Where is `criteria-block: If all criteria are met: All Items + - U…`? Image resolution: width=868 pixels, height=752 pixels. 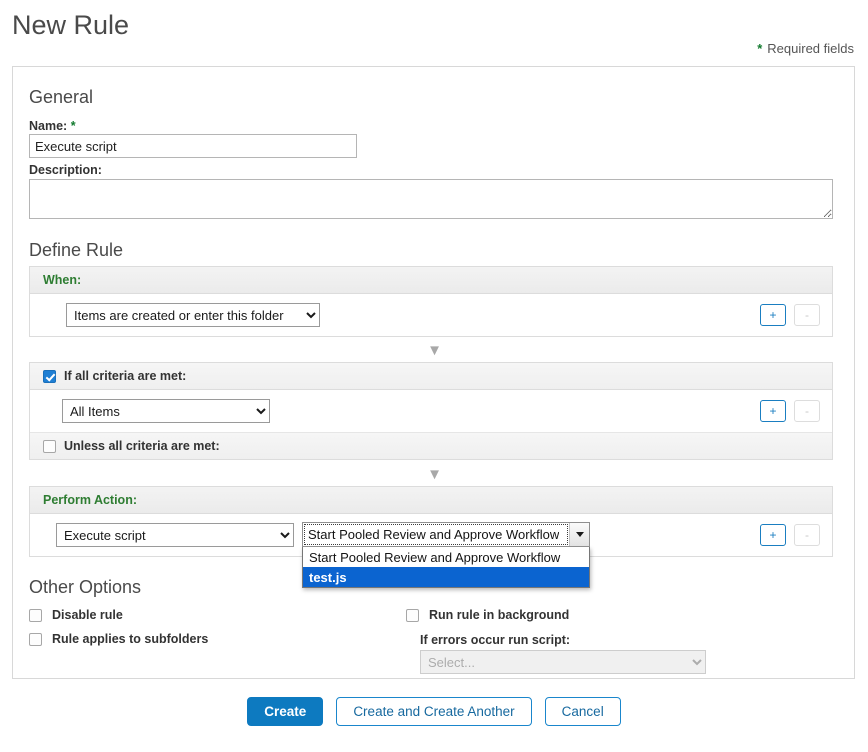
criteria-block: If all criteria are met: All Items + - U… is located at coordinates (431, 411).